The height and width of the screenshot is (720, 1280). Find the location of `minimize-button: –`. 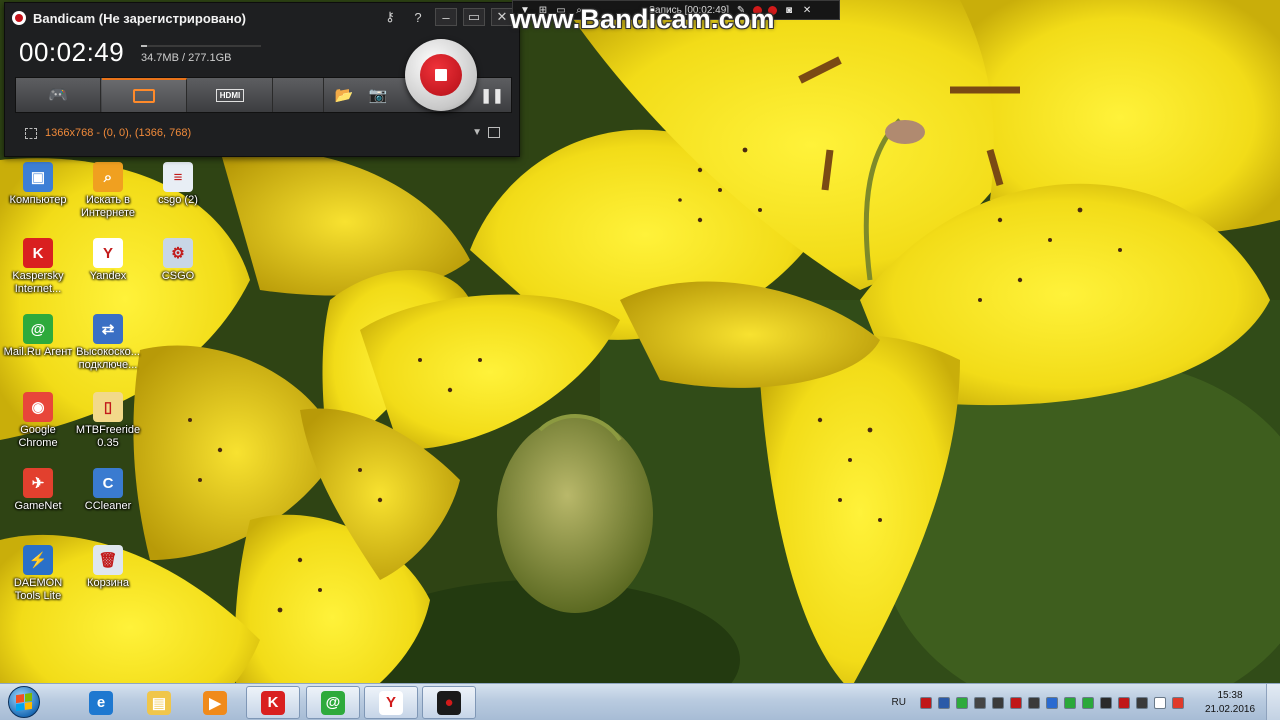

minimize-button: – is located at coordinates (446, 17).